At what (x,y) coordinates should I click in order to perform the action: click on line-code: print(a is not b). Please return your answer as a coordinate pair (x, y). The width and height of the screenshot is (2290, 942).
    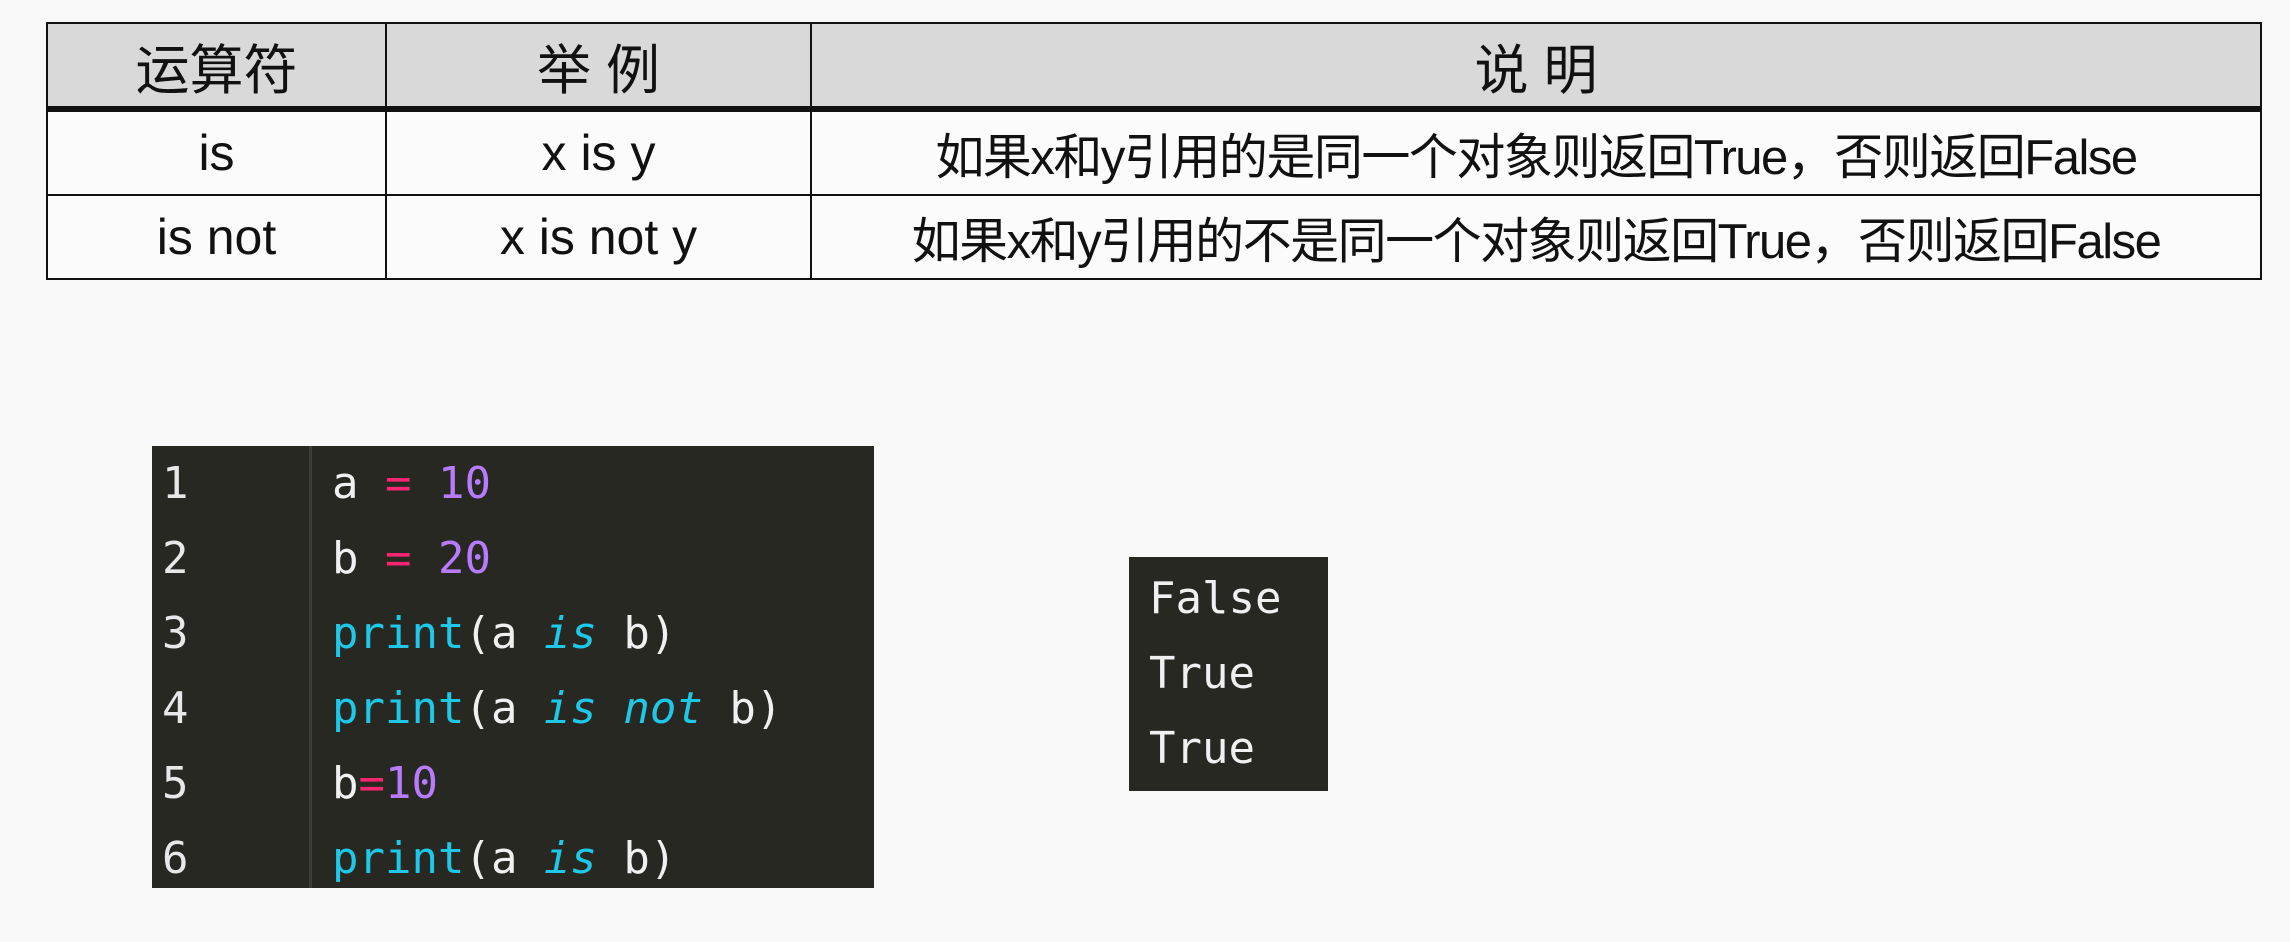
    Looking at the image, I should click on (557, 708).